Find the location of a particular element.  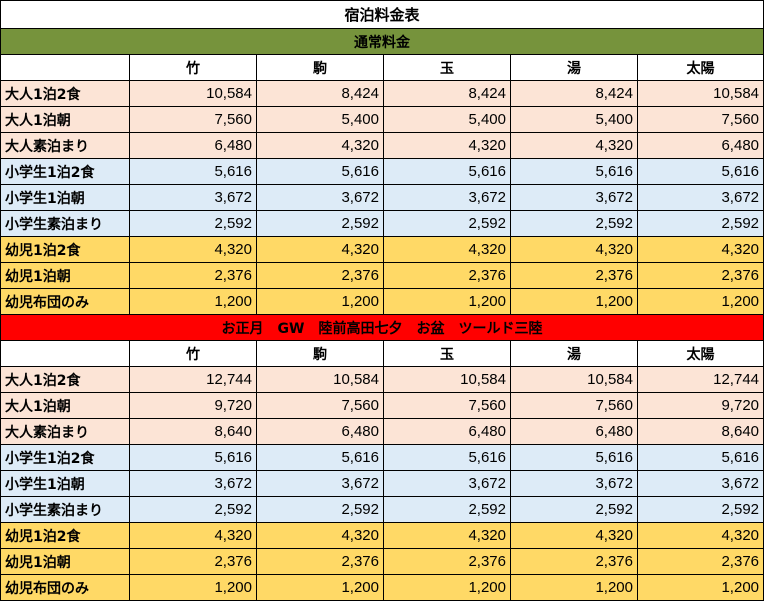

table-row: 大人1泊2食 12,744 10,584 10,584 10,584 12,744 is located at coordinates (382, 379).